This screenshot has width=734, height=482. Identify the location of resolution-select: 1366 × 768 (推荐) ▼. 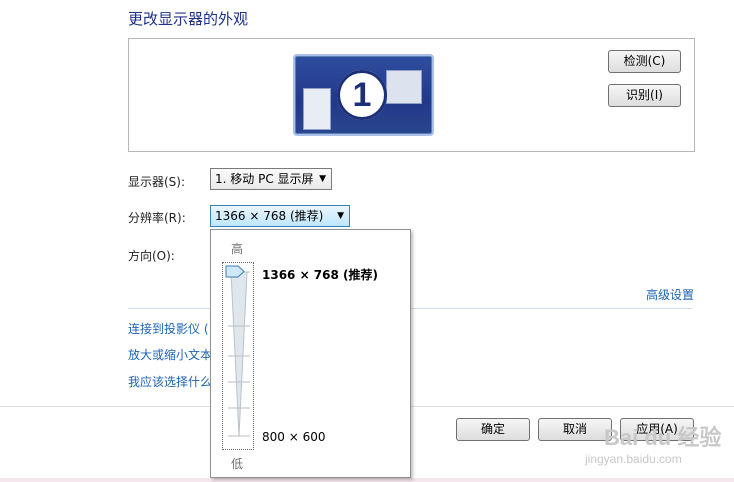
(280, 216).